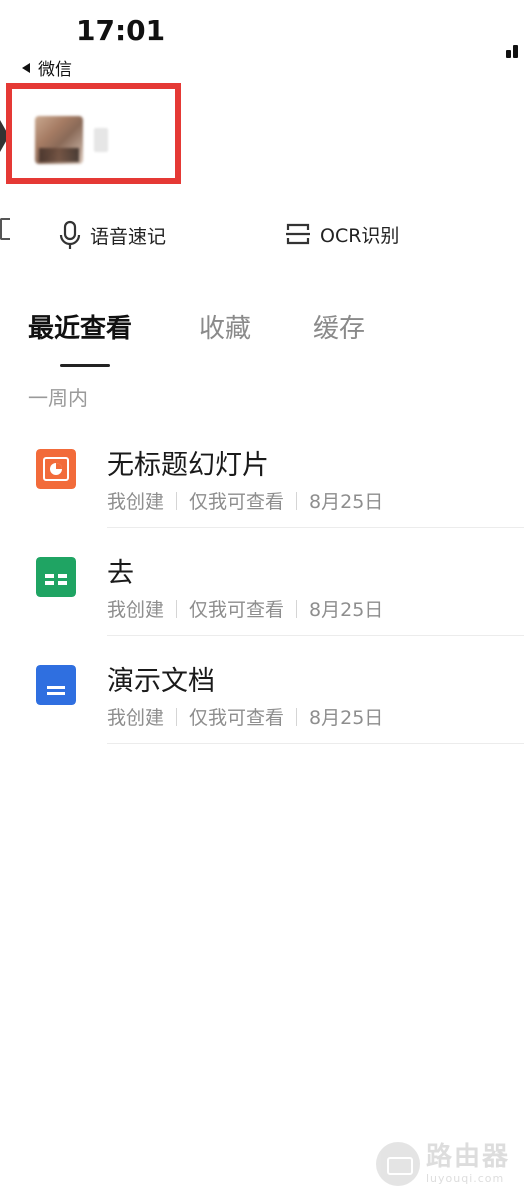 The width and height of the screenshot is (524, 1200). I want to click on slides-icon, so click(56, 469).